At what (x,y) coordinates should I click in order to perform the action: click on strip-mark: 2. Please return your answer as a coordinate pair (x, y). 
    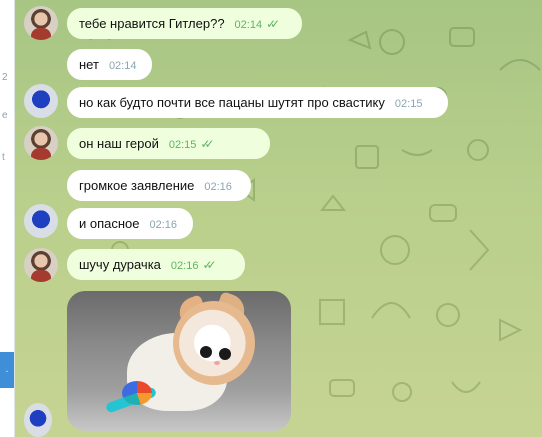
    Looking at the image, I should click on (5, 77).